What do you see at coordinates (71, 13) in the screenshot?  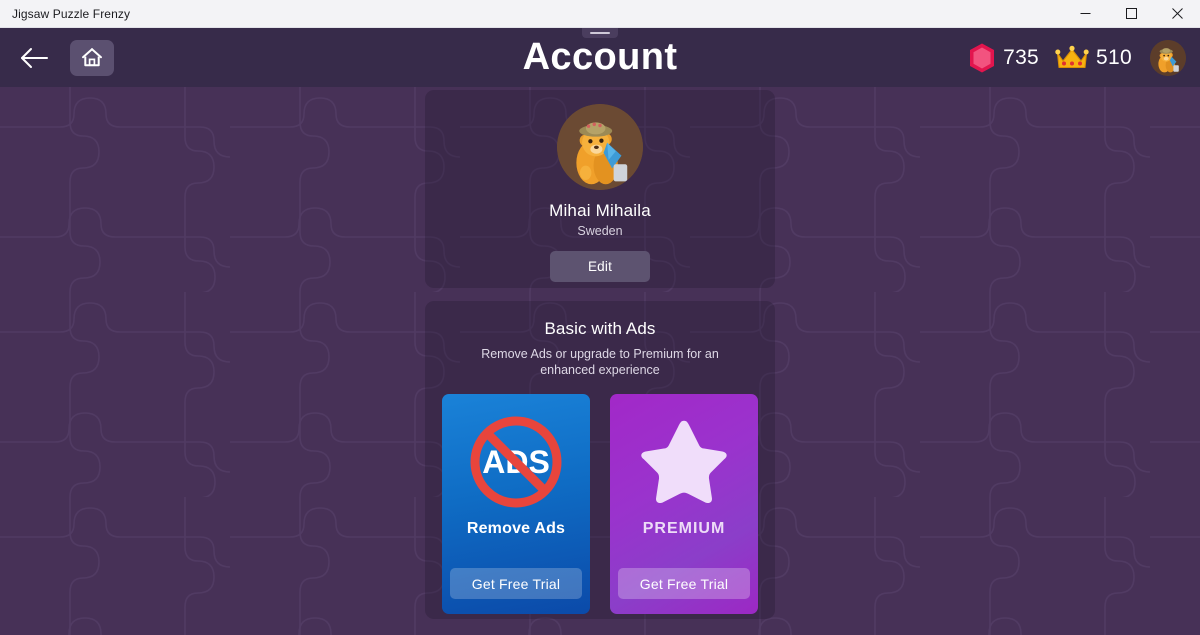 I see `titlebar-app-title: Jigsaw Puzzle Frenzy` at bounding box center [71, 13].